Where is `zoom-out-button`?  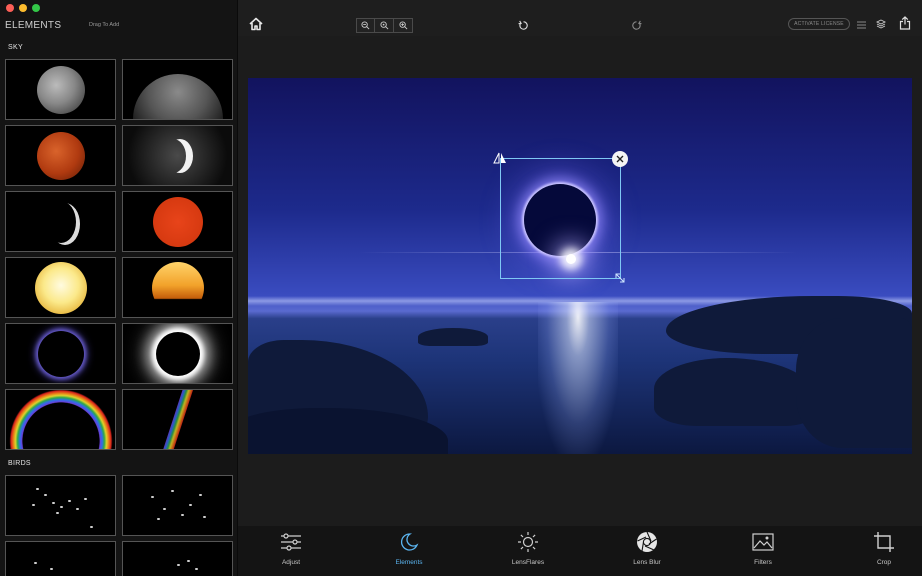
zoom-out-button is located at coordinates (365, 25).